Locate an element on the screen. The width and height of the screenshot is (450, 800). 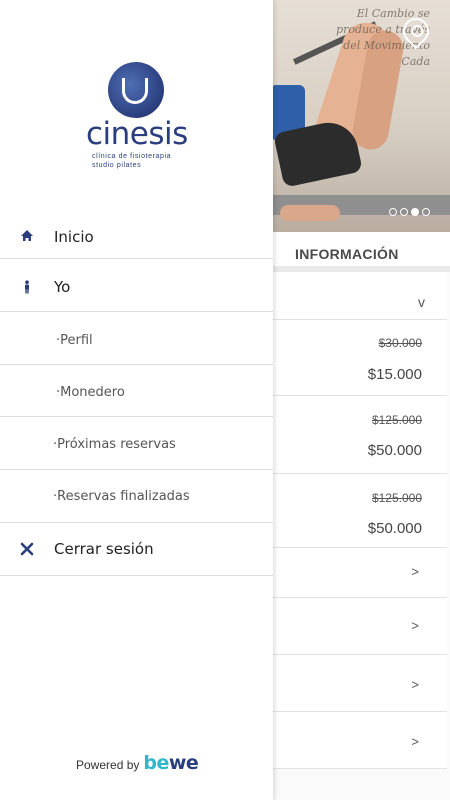
home-icon is located at coordinates (27, 235).